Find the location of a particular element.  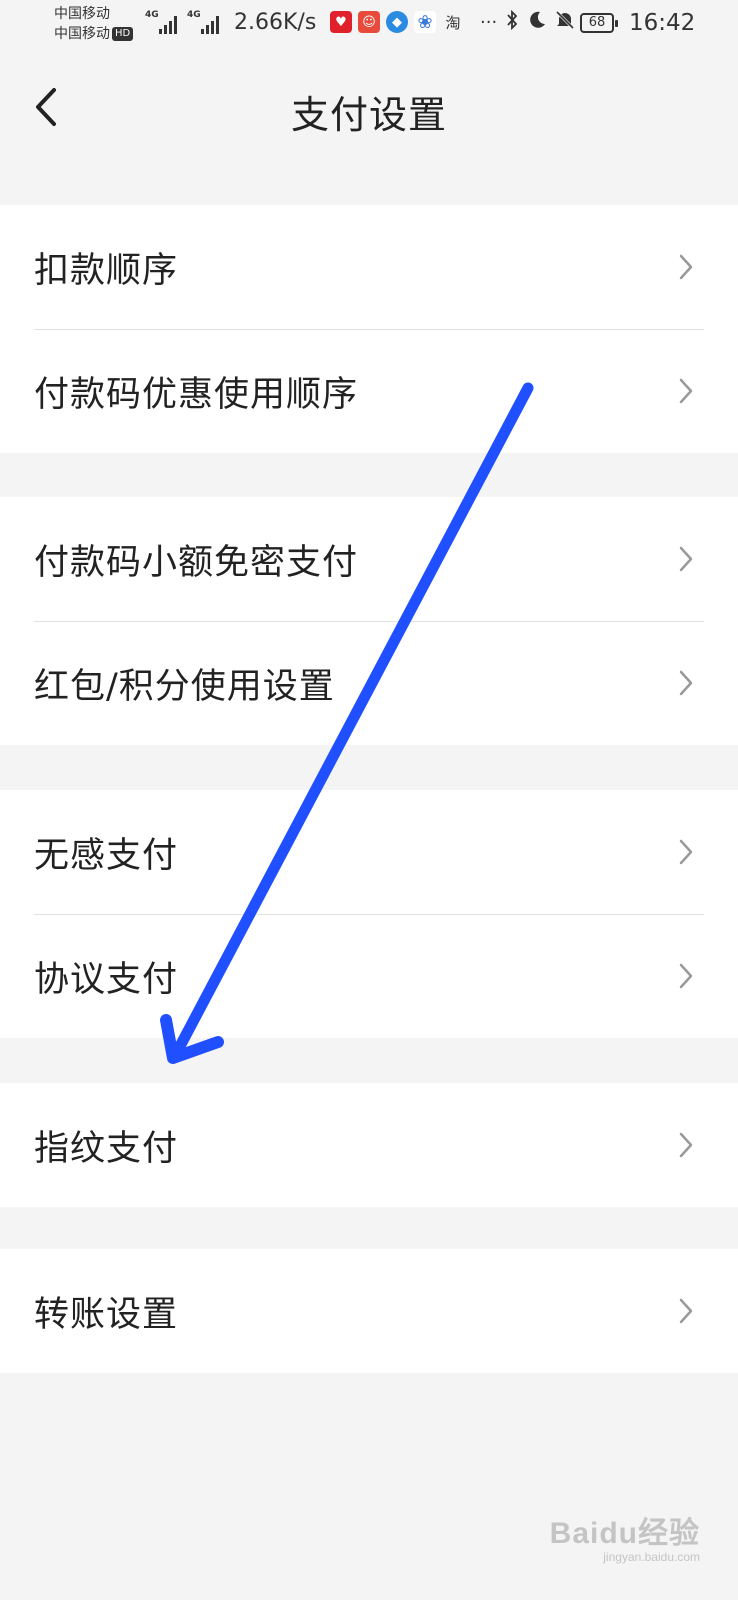

app-notification-icon: ☺ is located at coordinates (369, 22).